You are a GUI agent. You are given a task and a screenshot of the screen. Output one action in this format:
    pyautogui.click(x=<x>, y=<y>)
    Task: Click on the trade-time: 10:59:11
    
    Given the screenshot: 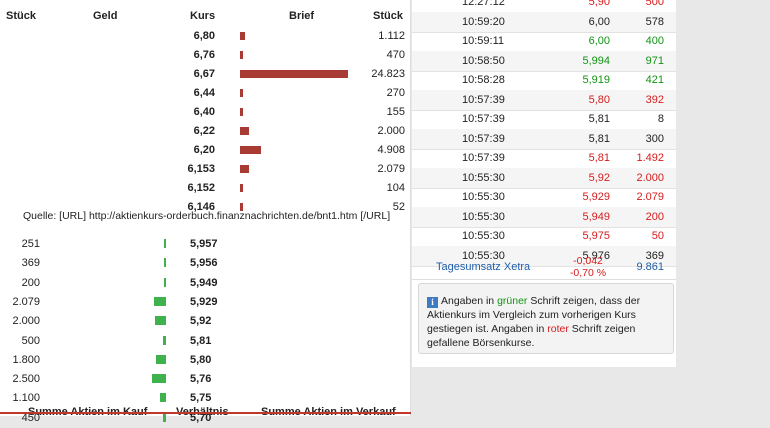 What is the action you would take?
    pyautogui.click(x=483, y=41)
    